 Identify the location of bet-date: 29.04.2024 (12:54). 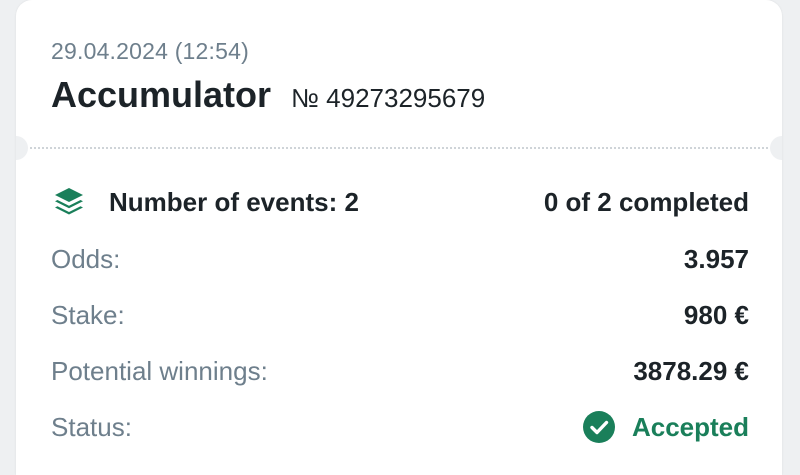
(150, 51).